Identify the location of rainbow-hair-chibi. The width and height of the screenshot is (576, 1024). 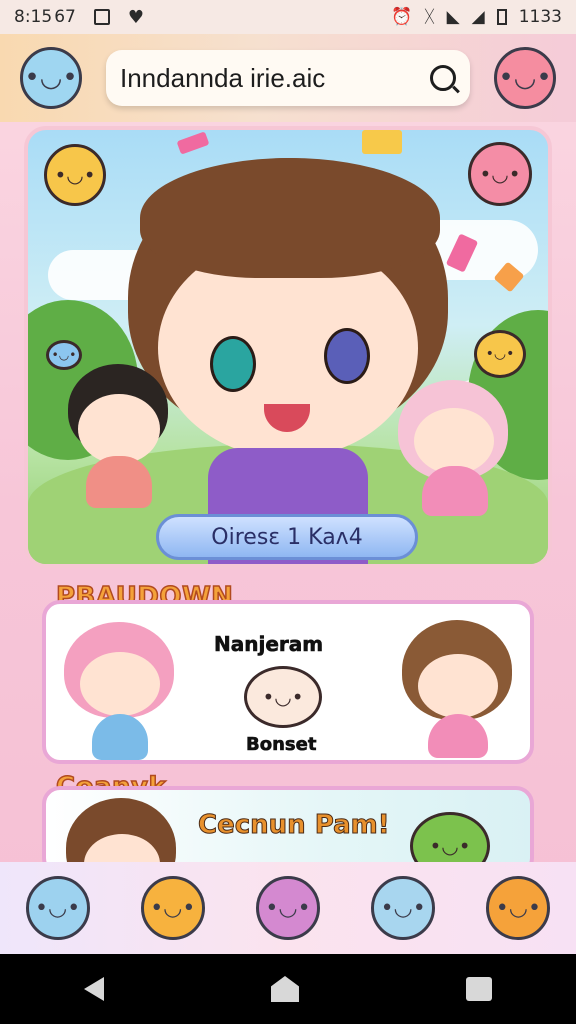
(119, 691).